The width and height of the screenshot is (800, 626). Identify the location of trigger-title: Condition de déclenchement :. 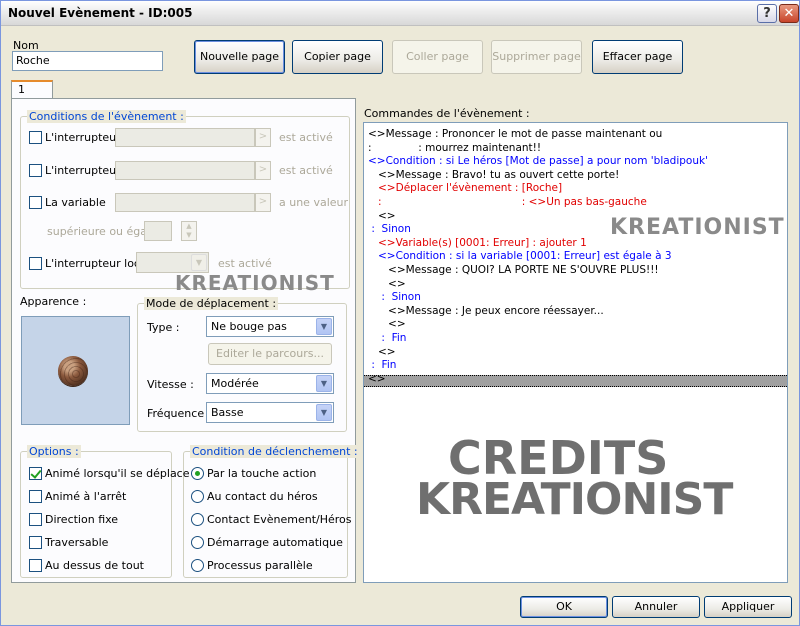
(275, 451).